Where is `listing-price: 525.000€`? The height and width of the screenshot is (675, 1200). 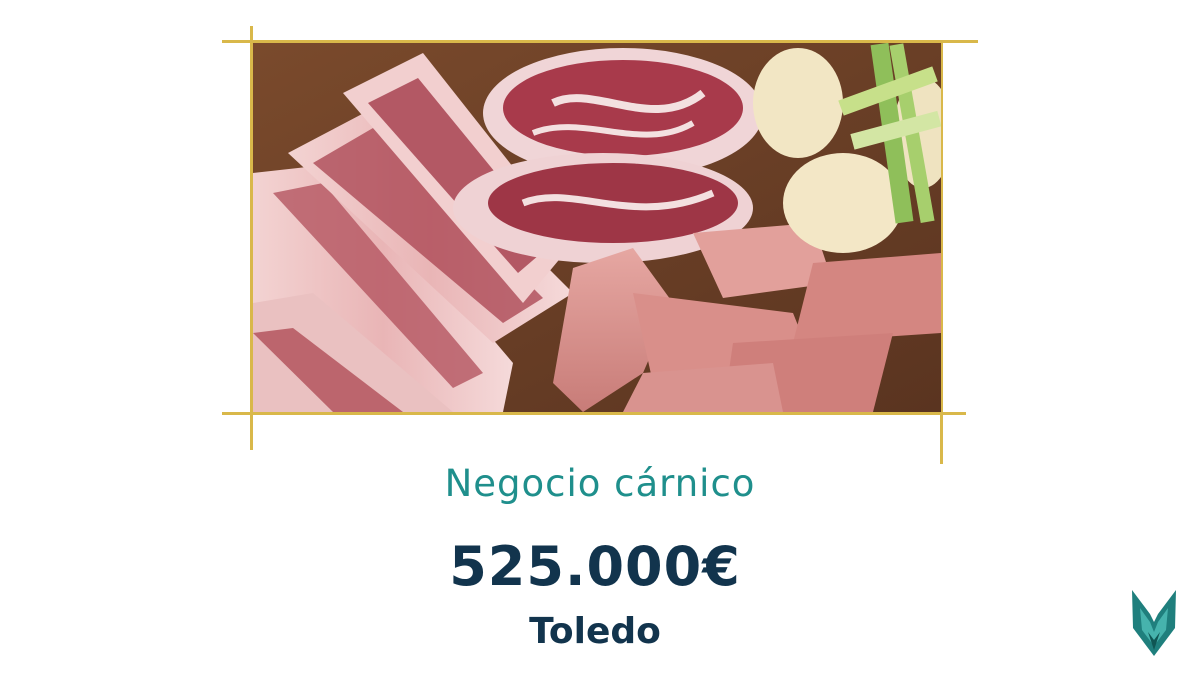
listing-price: 525.000€ is located at coordinates (595, 566).